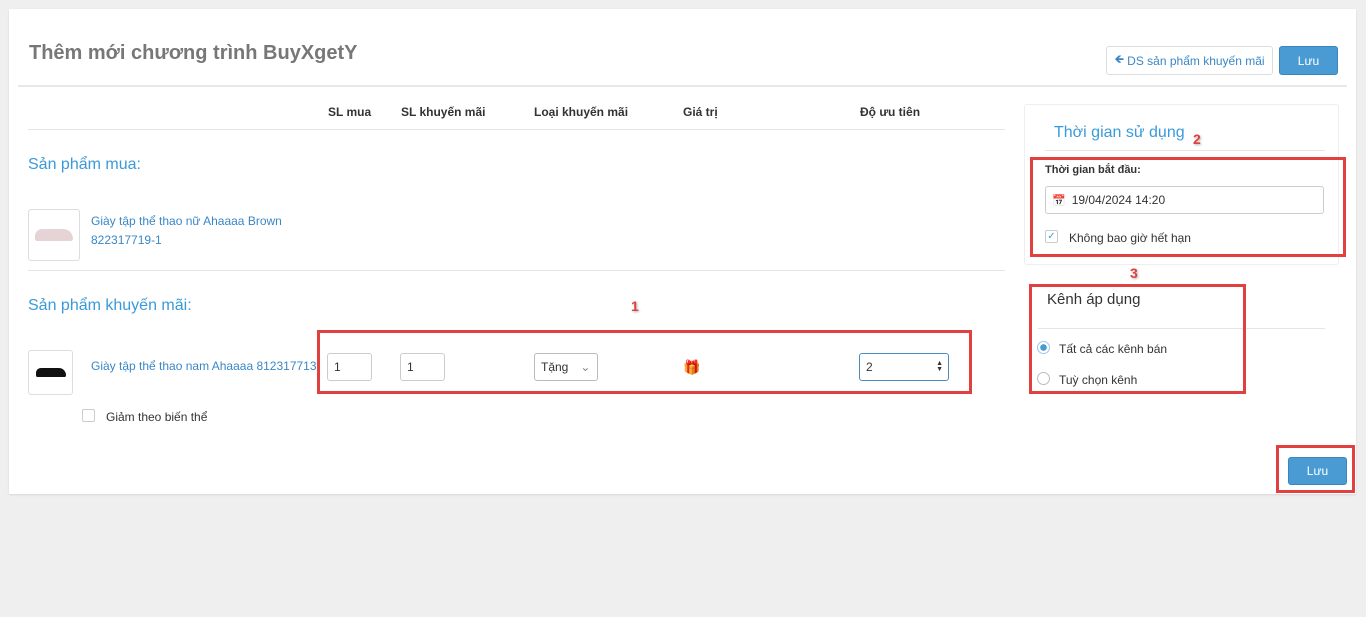 The height and width of the screenshot is (617, 1366). Describe the element at coordinates (110, 305) in the screenshot. I see `promo-section-title: Sản phẩm khuyến mãi:` at that location.